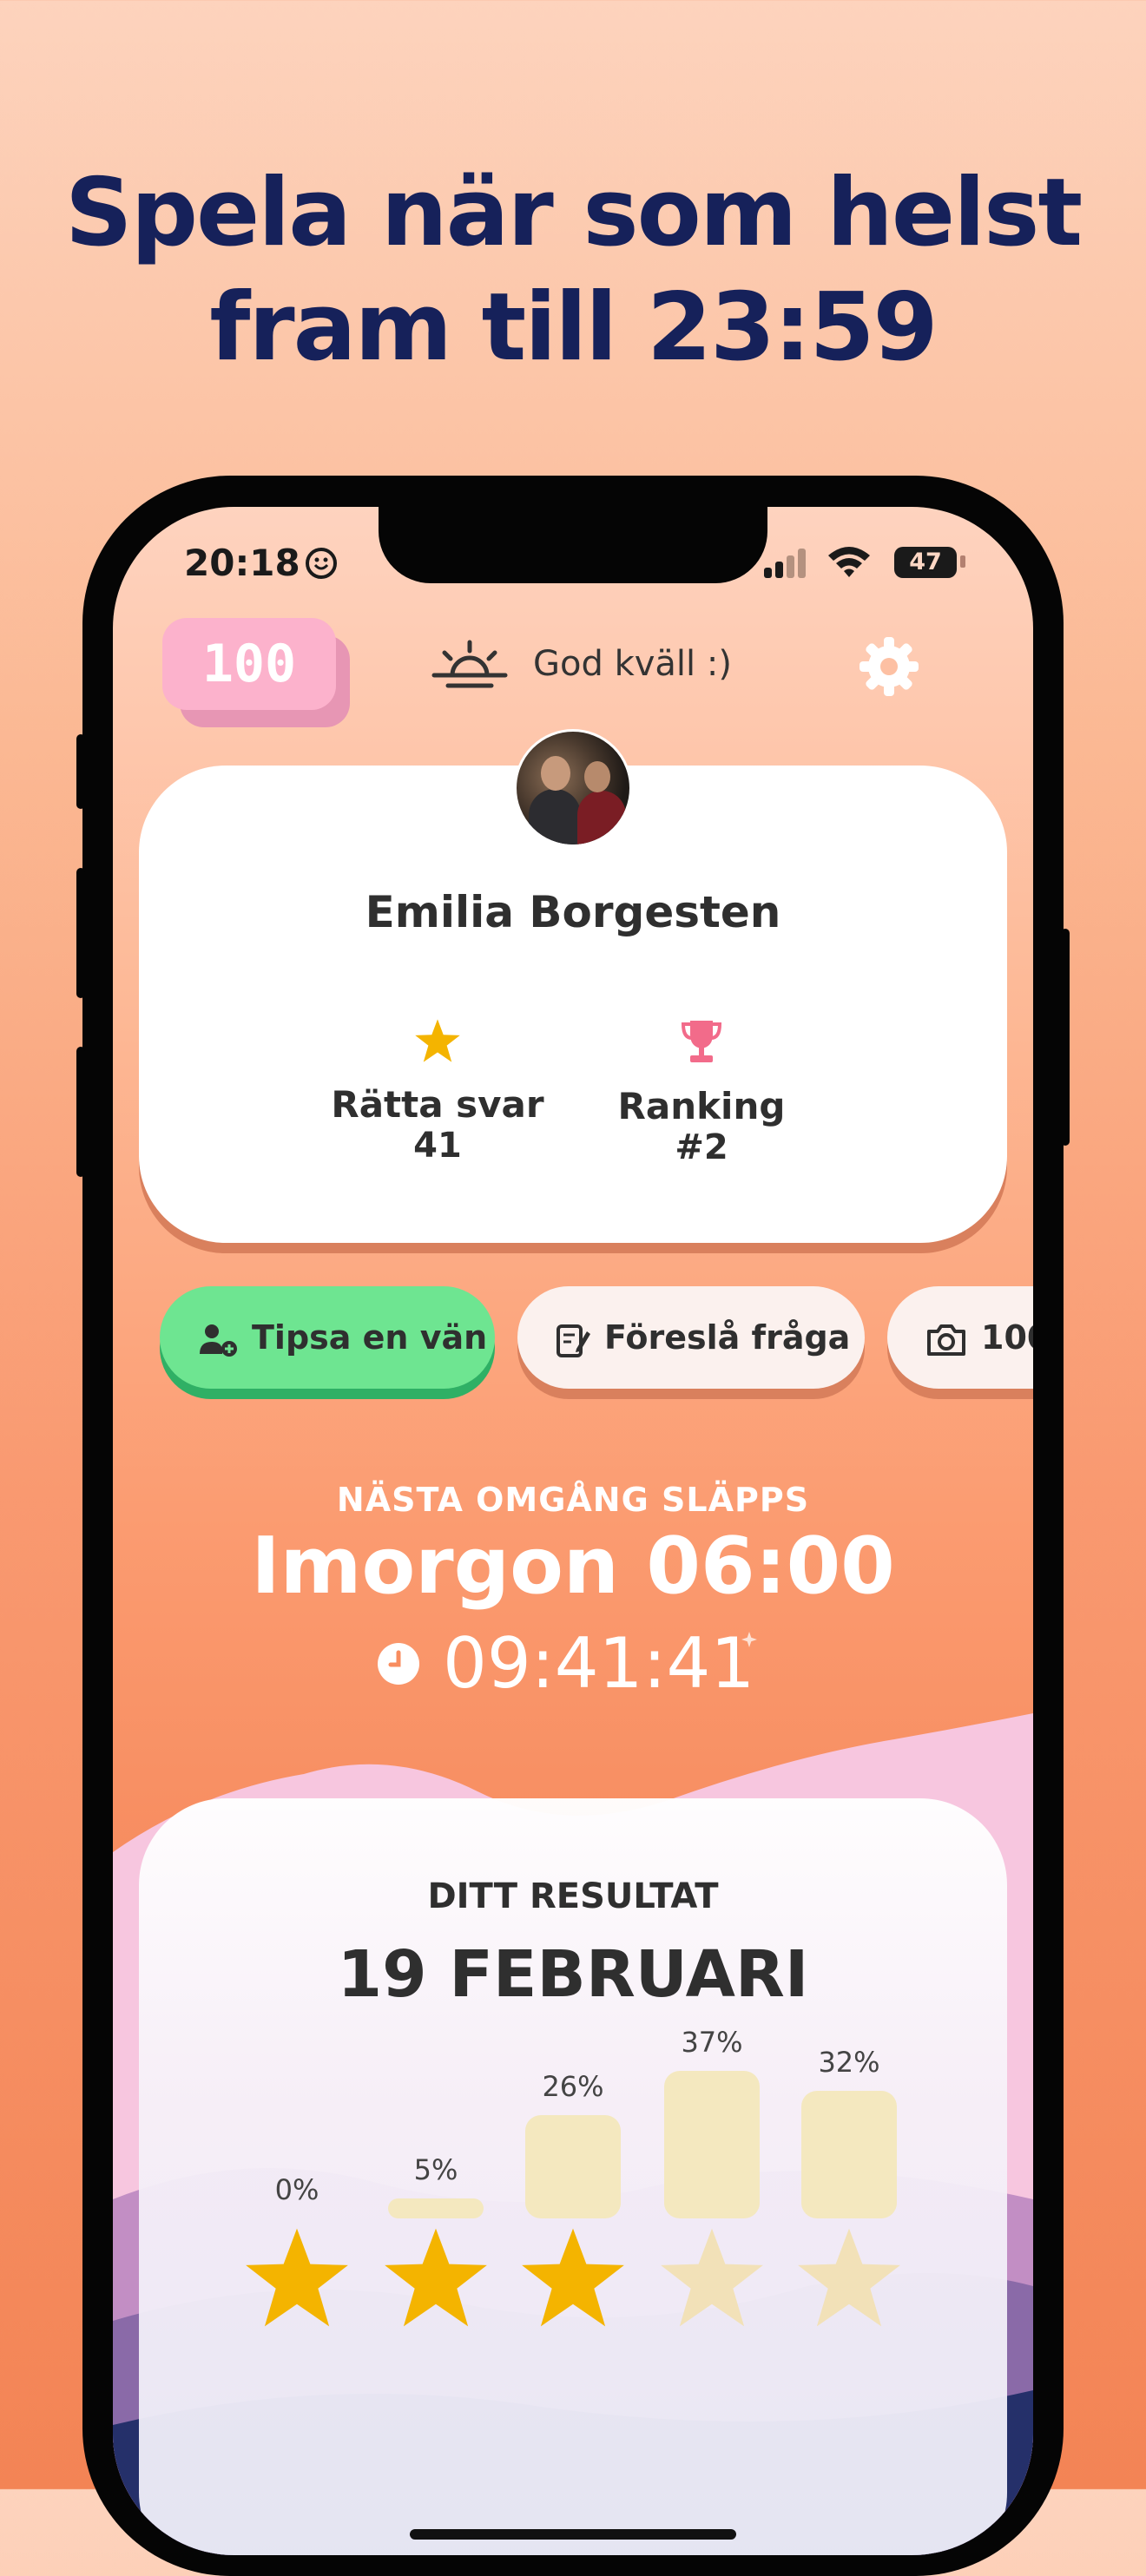 The height and width of the screenshot is (2576, 1146). Describe the element at coordinates (701, 1147) in the screenshot. I see `stat-value: #2` at that location.